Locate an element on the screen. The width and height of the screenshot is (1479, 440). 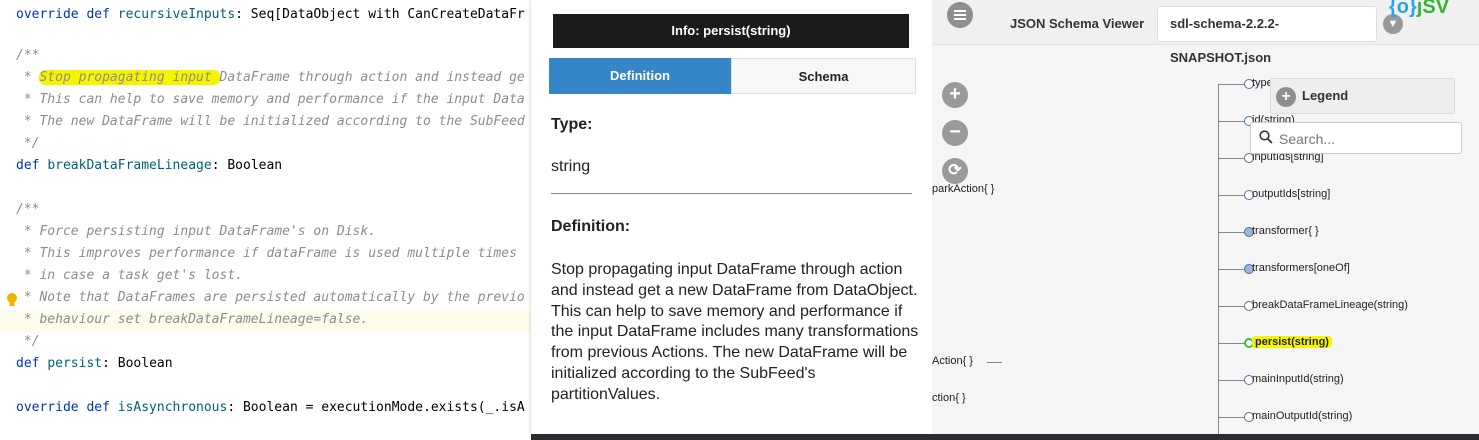
code-text: DataFrame through action and instead ge is located at coordinates (372, 77).